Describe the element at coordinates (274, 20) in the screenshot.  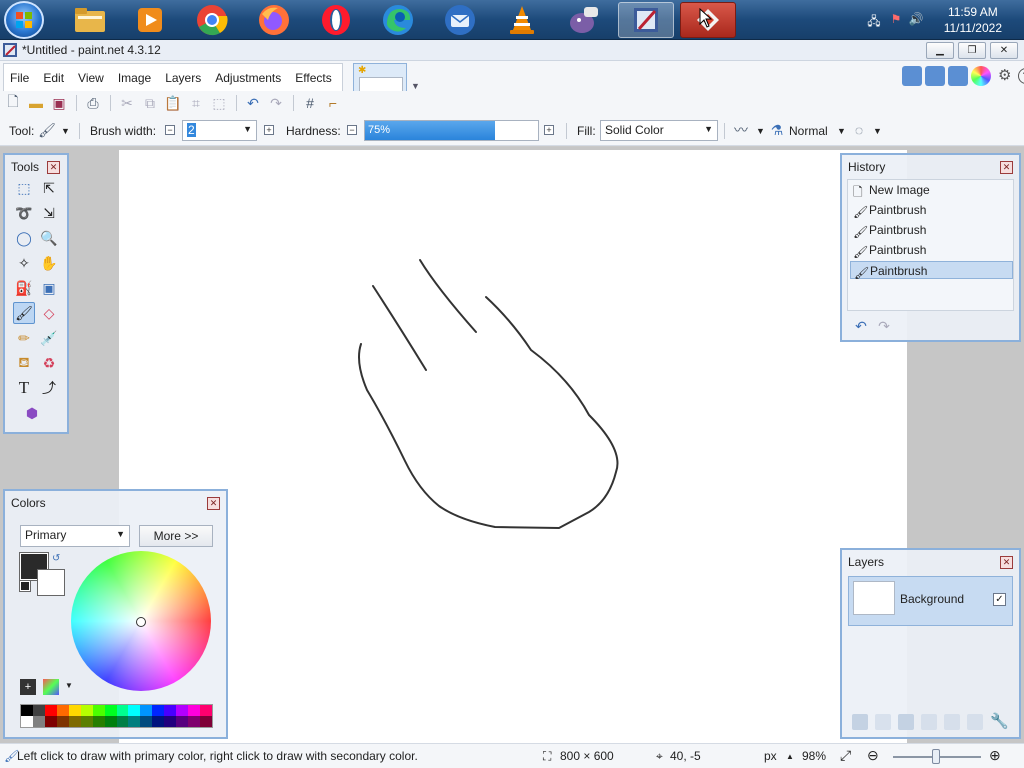
I see `taskbar-firefox` at that location.